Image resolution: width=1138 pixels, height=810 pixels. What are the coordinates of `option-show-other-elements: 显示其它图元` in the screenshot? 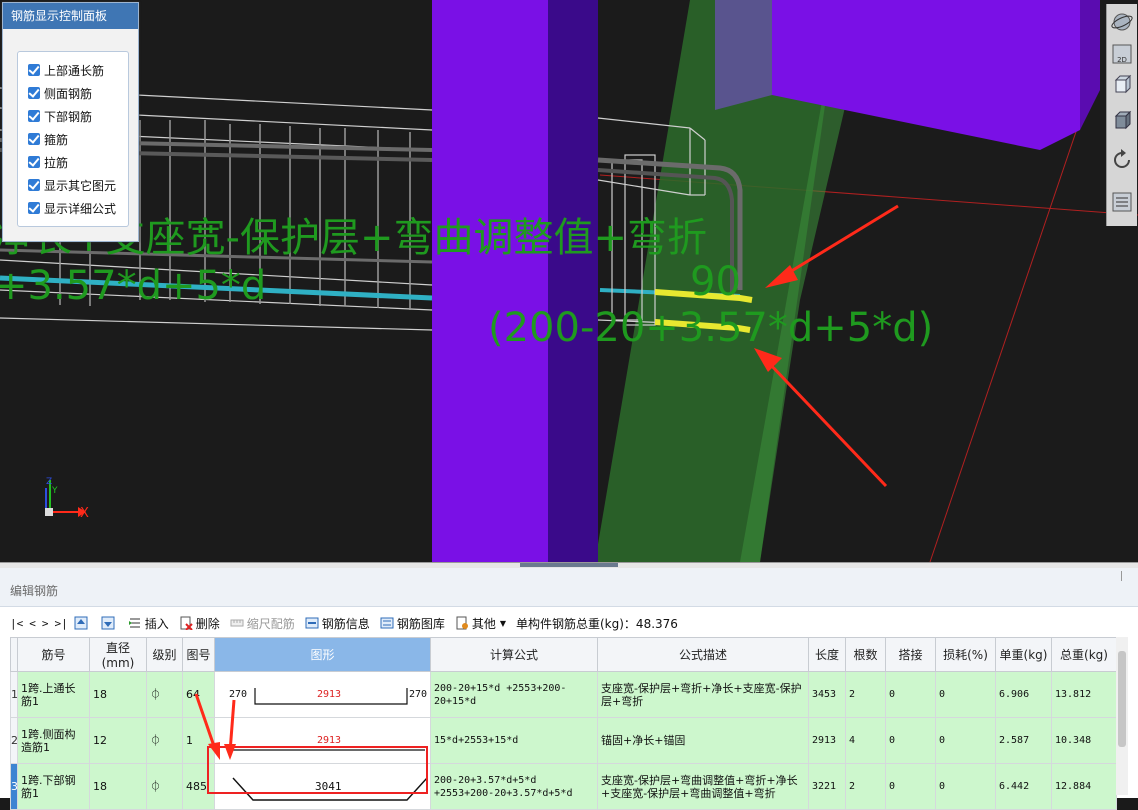 It's located at (72, 185).